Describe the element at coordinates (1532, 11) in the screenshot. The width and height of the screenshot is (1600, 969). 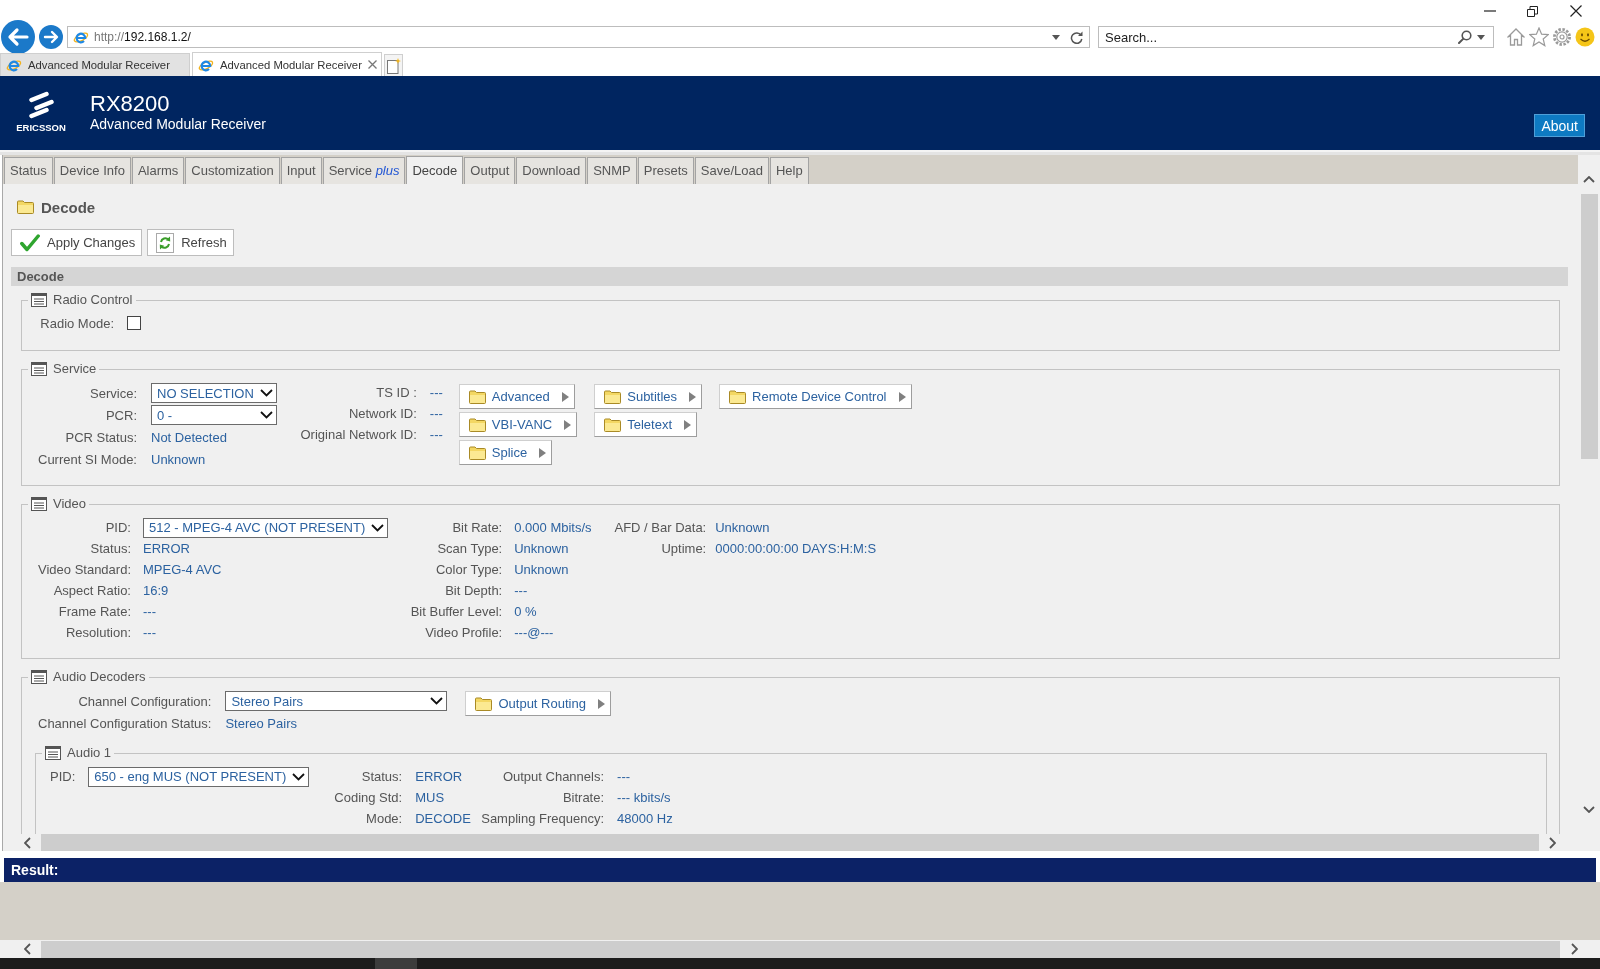
I see `restore-icon` at that location.